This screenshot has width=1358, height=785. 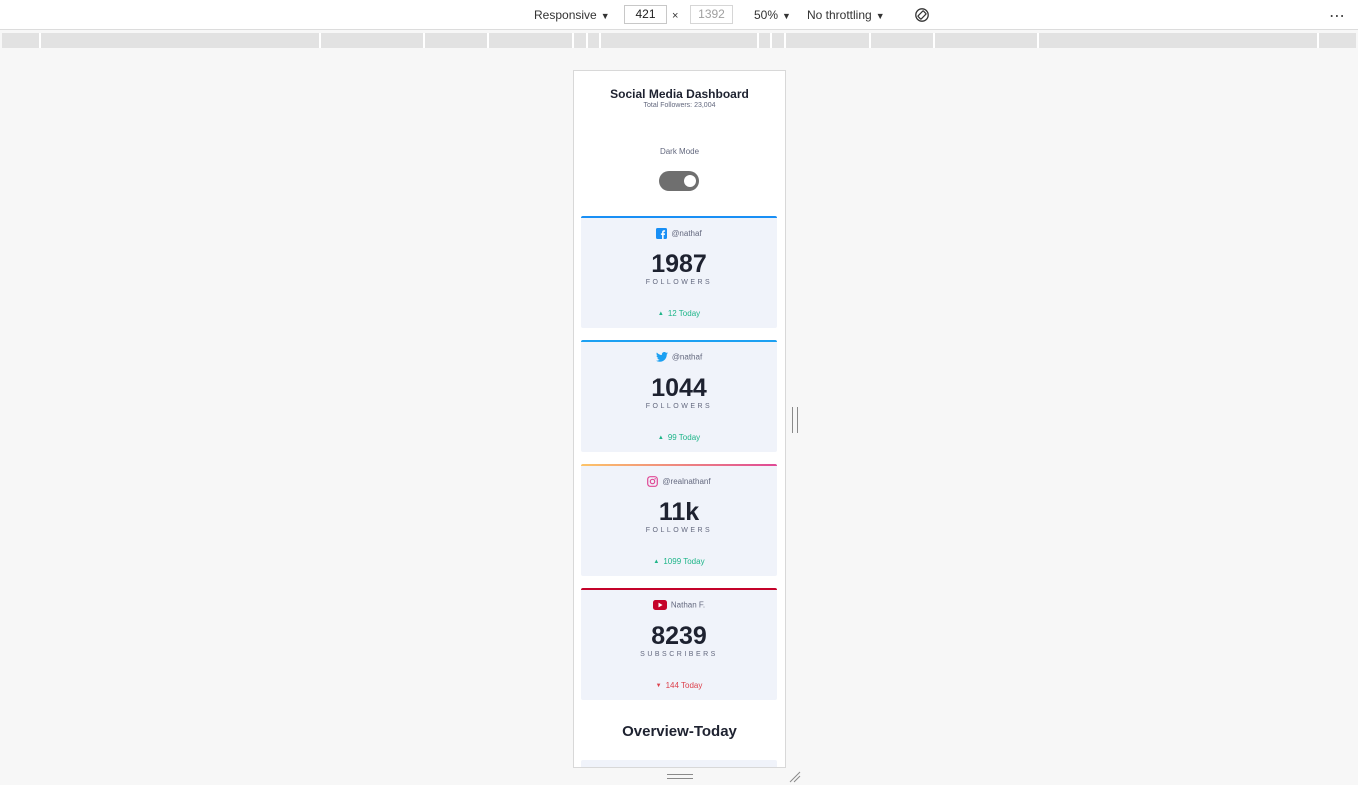 I want to click on throttling-label: No throttling, so click(x=839, y=15).